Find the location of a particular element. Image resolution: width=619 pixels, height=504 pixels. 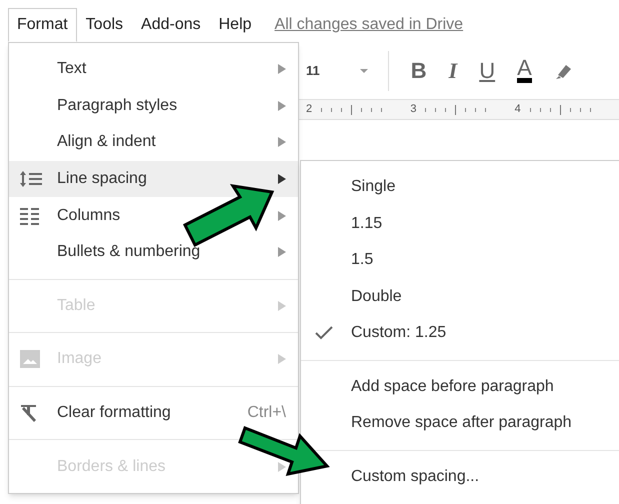

menu-item: Remove space after paragraph is located at coordinates (460, 423).